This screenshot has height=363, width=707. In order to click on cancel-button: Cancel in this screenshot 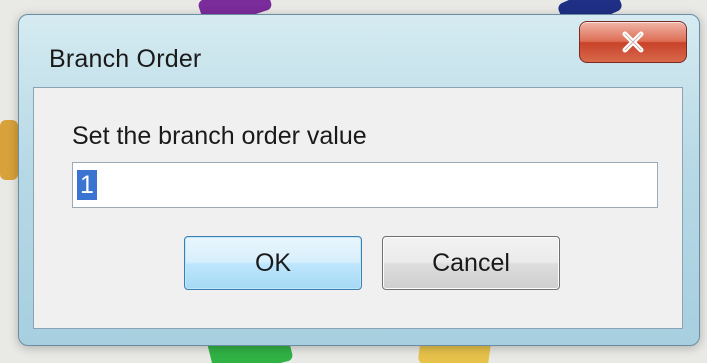, I will do `click(471, 263)`.